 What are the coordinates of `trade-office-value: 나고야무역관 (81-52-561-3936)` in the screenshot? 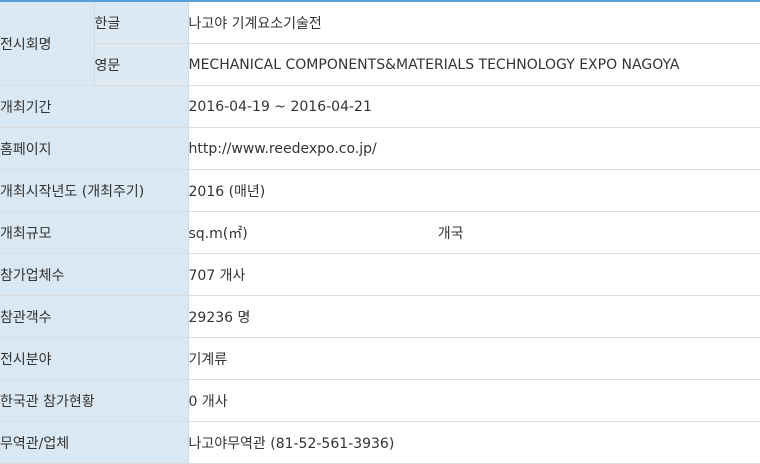 It's located at (474, 442).